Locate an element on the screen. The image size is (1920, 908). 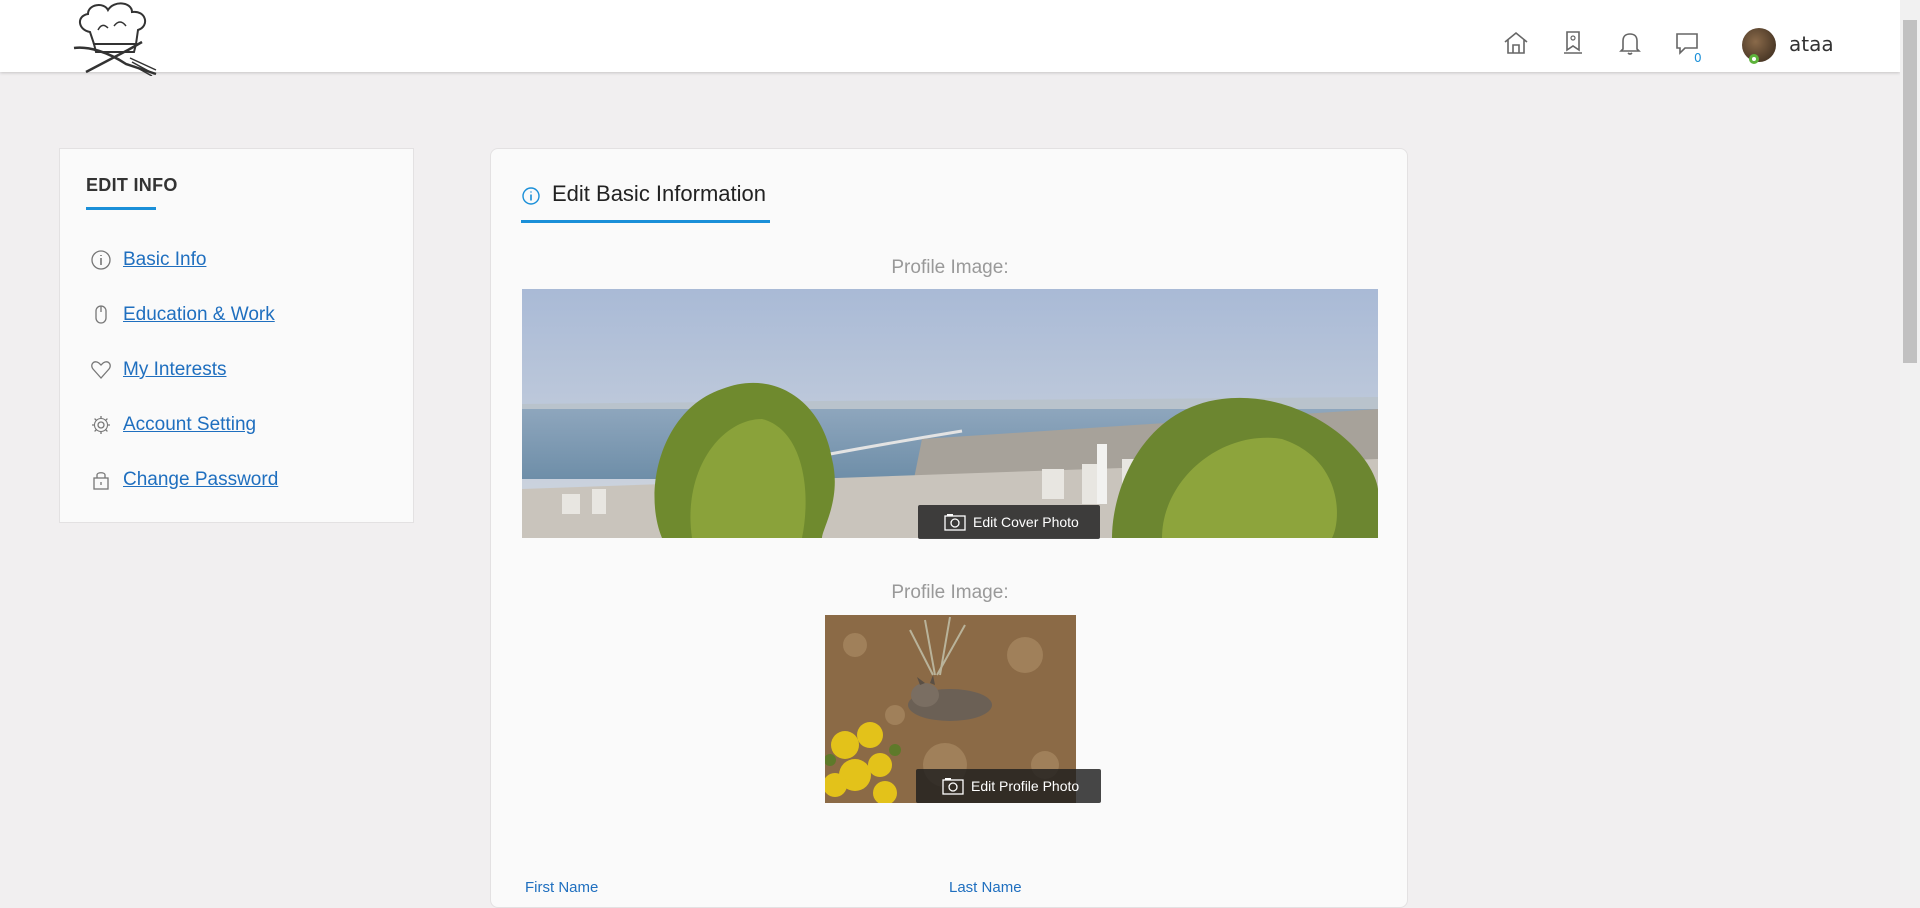
username: ataa is located at coordinates (1811, 44).